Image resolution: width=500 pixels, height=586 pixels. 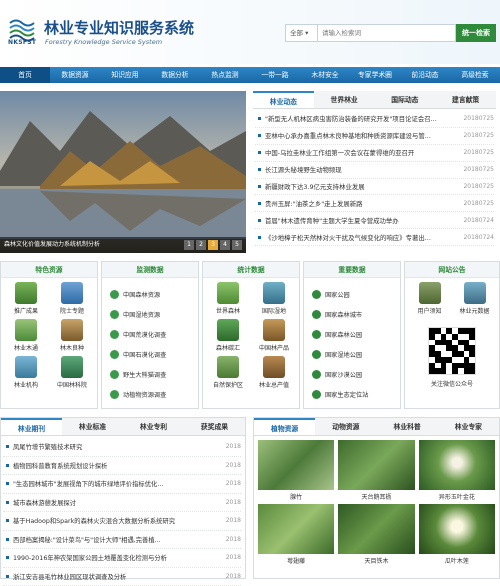 I want to click on literature-item: 基于Hadoop和Spark的森林火灾混合大数据分析系统研究2018, so click(x=122, y=521).